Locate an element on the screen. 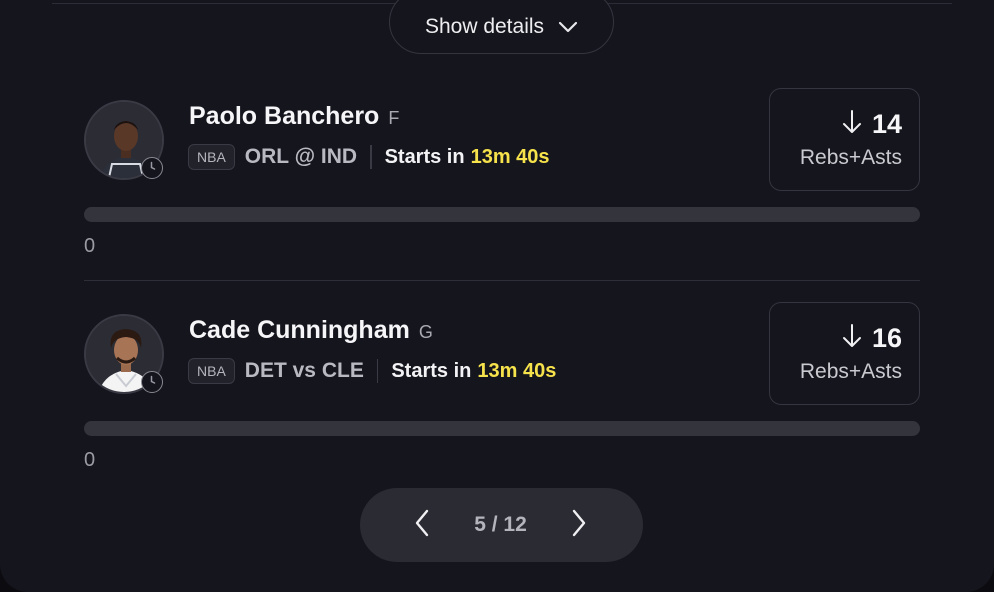  chevron-right-icon is located at coordinates (579, 525).